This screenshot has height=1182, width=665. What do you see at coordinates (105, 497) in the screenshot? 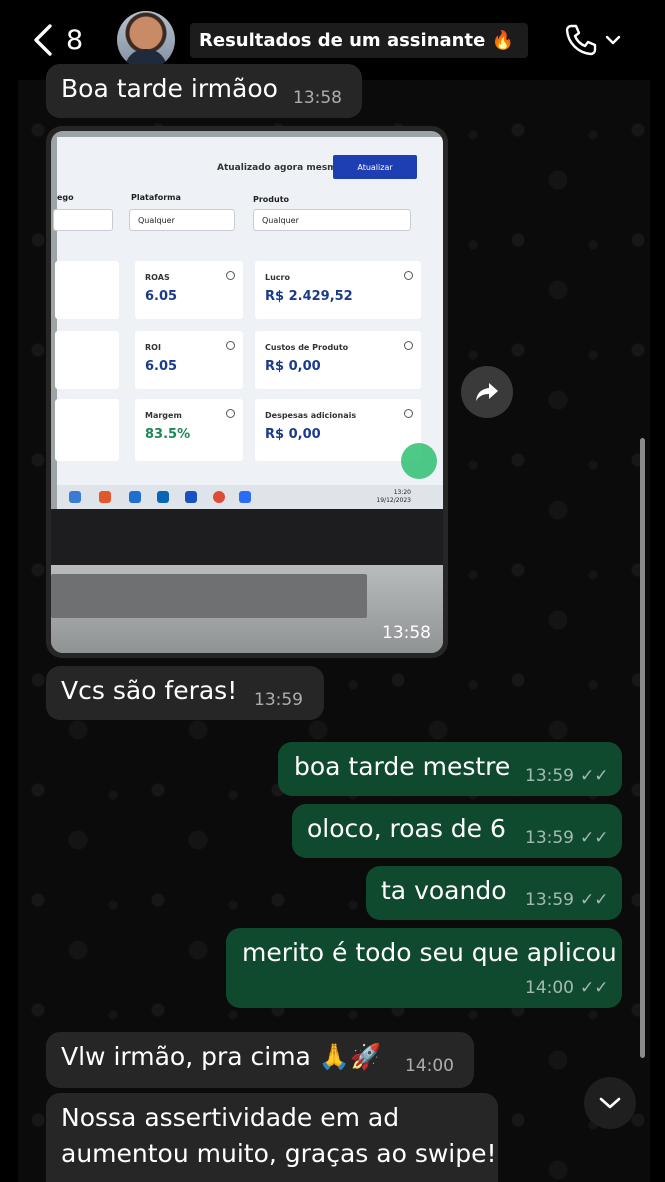
I see `firefox-icon` at bounding box center [105, 497].